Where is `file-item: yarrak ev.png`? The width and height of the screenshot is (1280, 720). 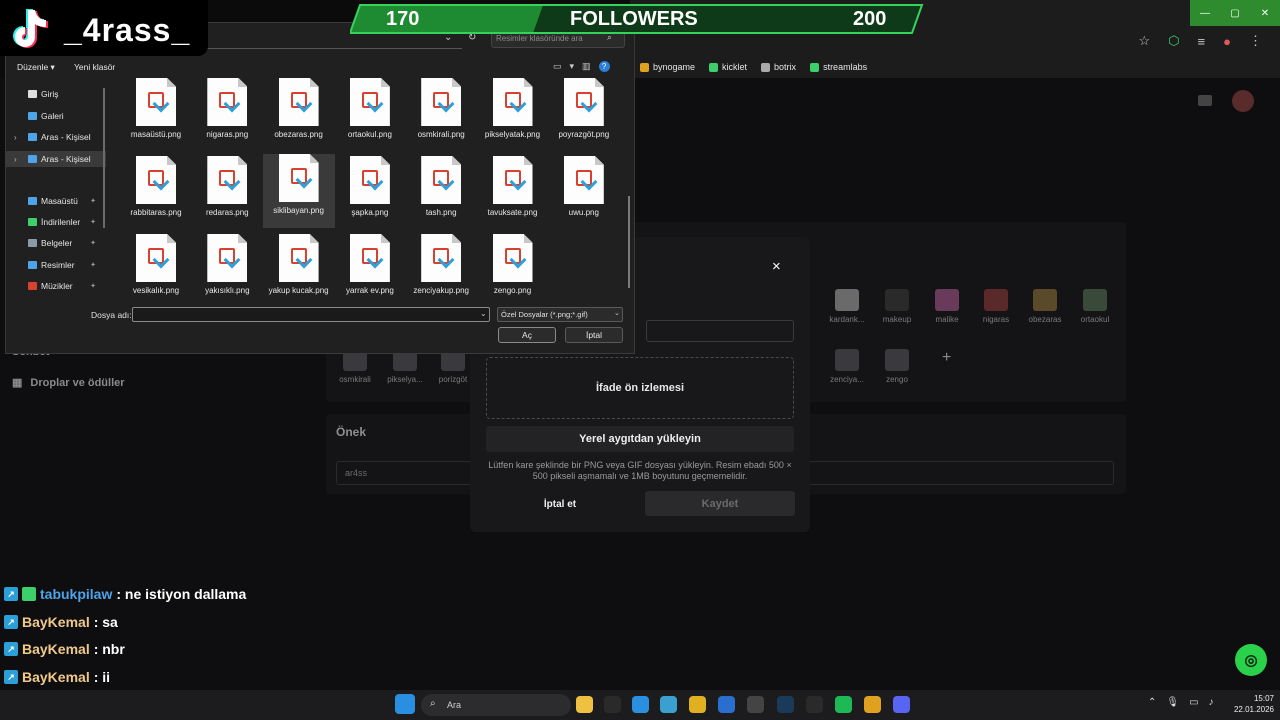
file-item: yarrak ev.png is located at coordinates (370, 264).